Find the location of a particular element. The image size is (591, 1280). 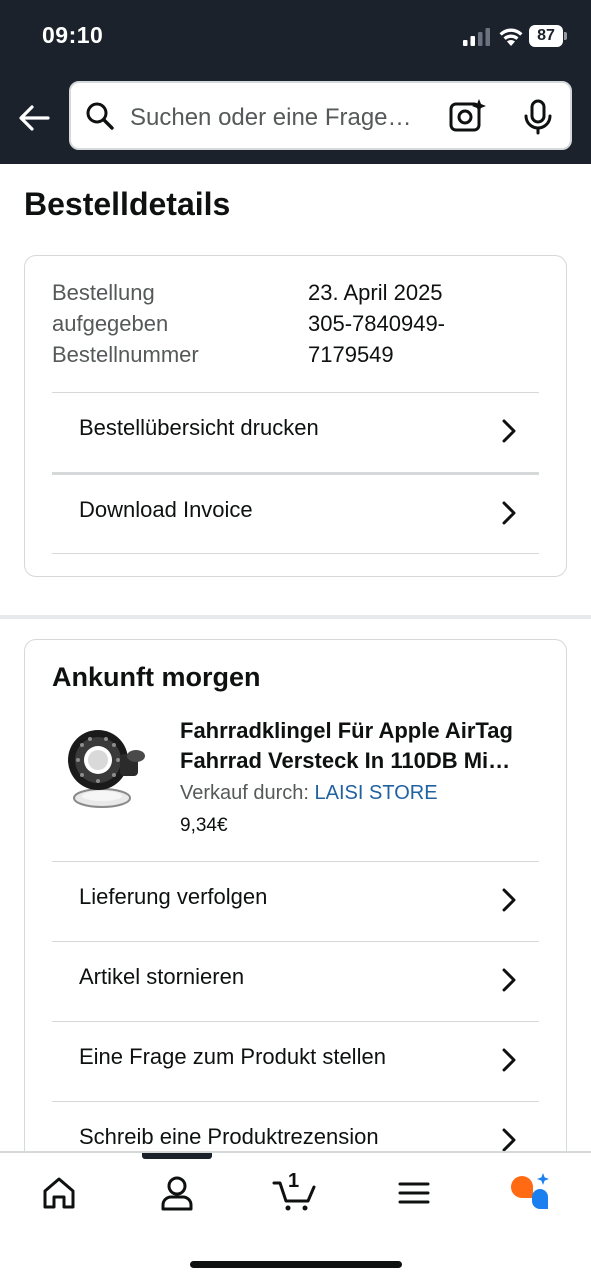

product-price: 9,34€ is located at coordinates (204, 825).